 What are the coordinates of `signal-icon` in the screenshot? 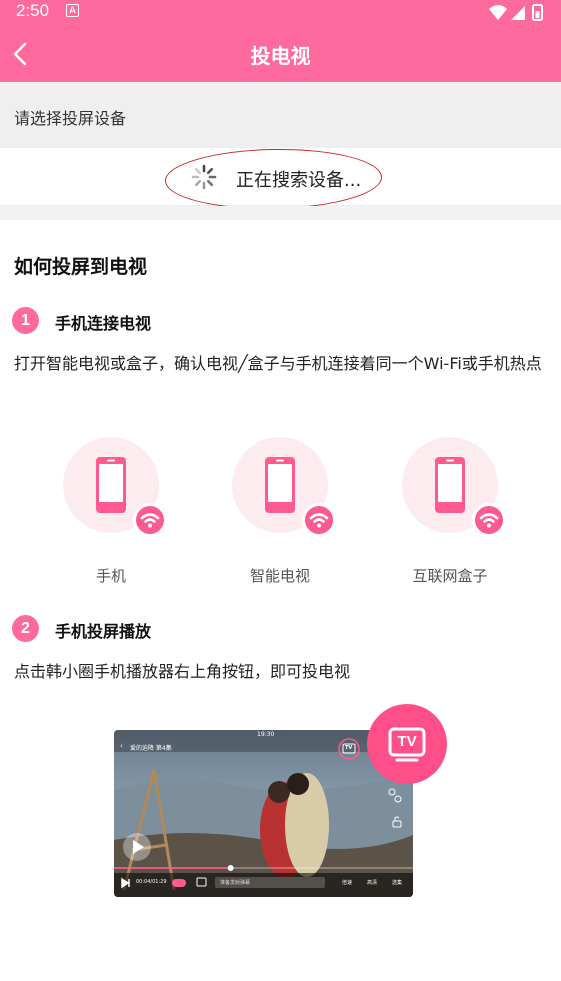 It's located at (518, 13).